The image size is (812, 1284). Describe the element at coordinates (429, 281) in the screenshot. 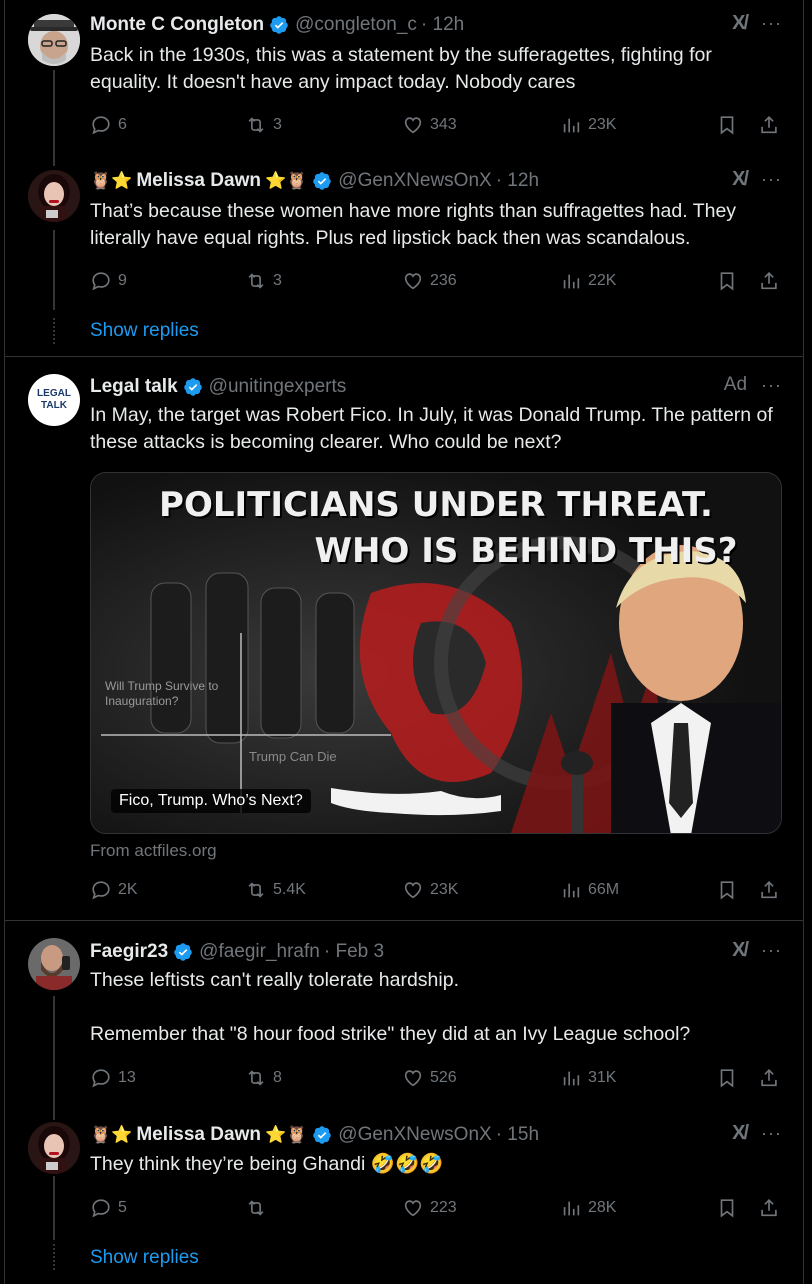

I see `like-button: 236` at that location.